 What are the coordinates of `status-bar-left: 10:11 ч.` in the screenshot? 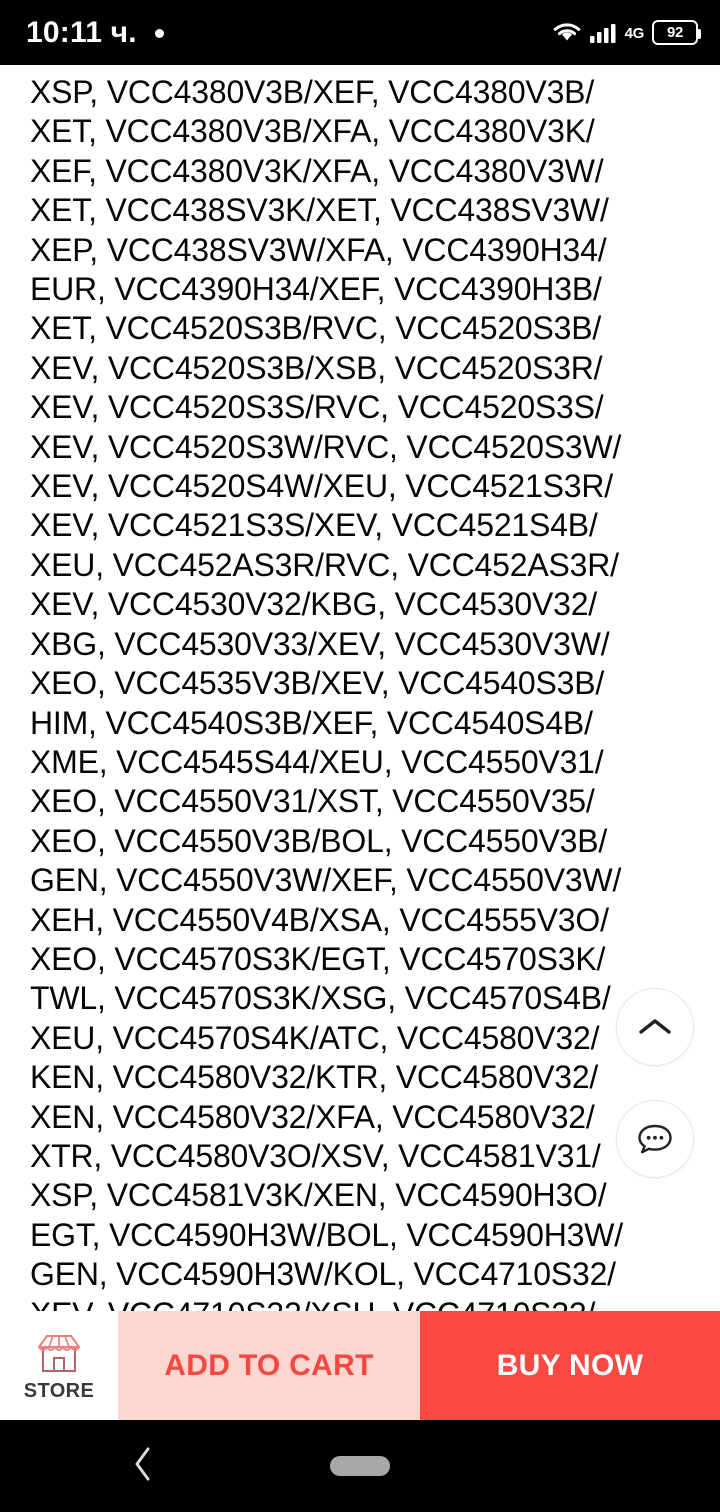 It's located at (95, 32).